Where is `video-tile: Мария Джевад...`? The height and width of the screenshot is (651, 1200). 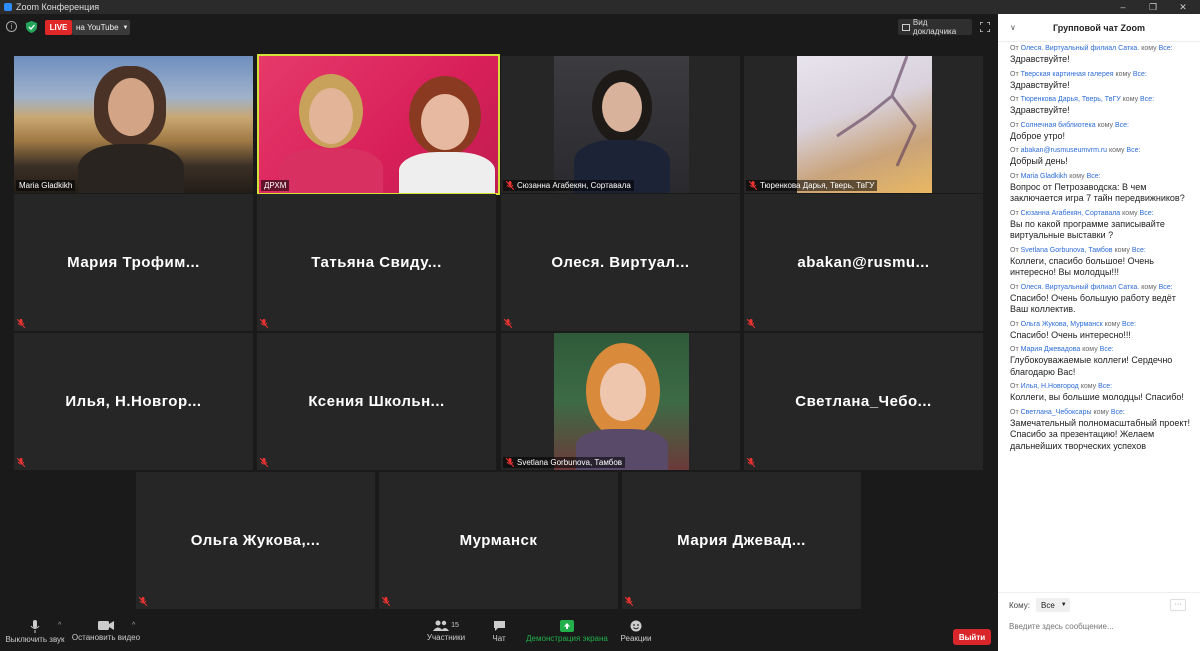
video-tile: Мария Джевад... is located at coordinates (741, 540).